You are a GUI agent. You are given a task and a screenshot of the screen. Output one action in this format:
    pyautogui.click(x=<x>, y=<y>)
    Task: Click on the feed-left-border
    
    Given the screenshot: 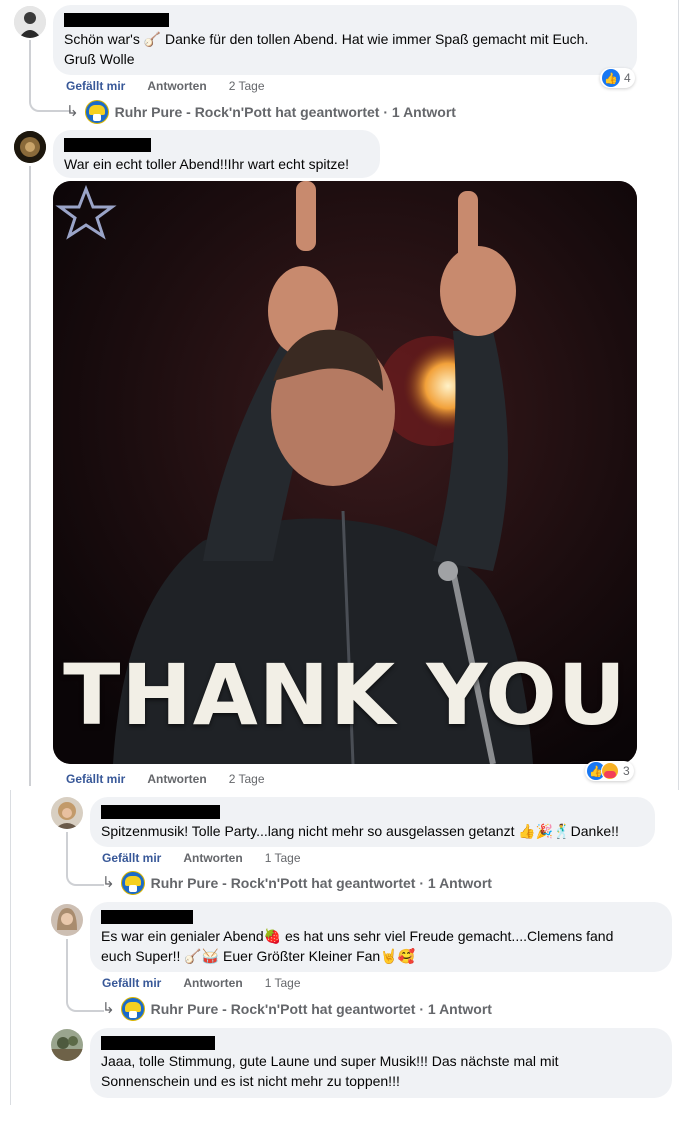 What is the action you would take?
    pyautogui.click(x=10, y=947)
    